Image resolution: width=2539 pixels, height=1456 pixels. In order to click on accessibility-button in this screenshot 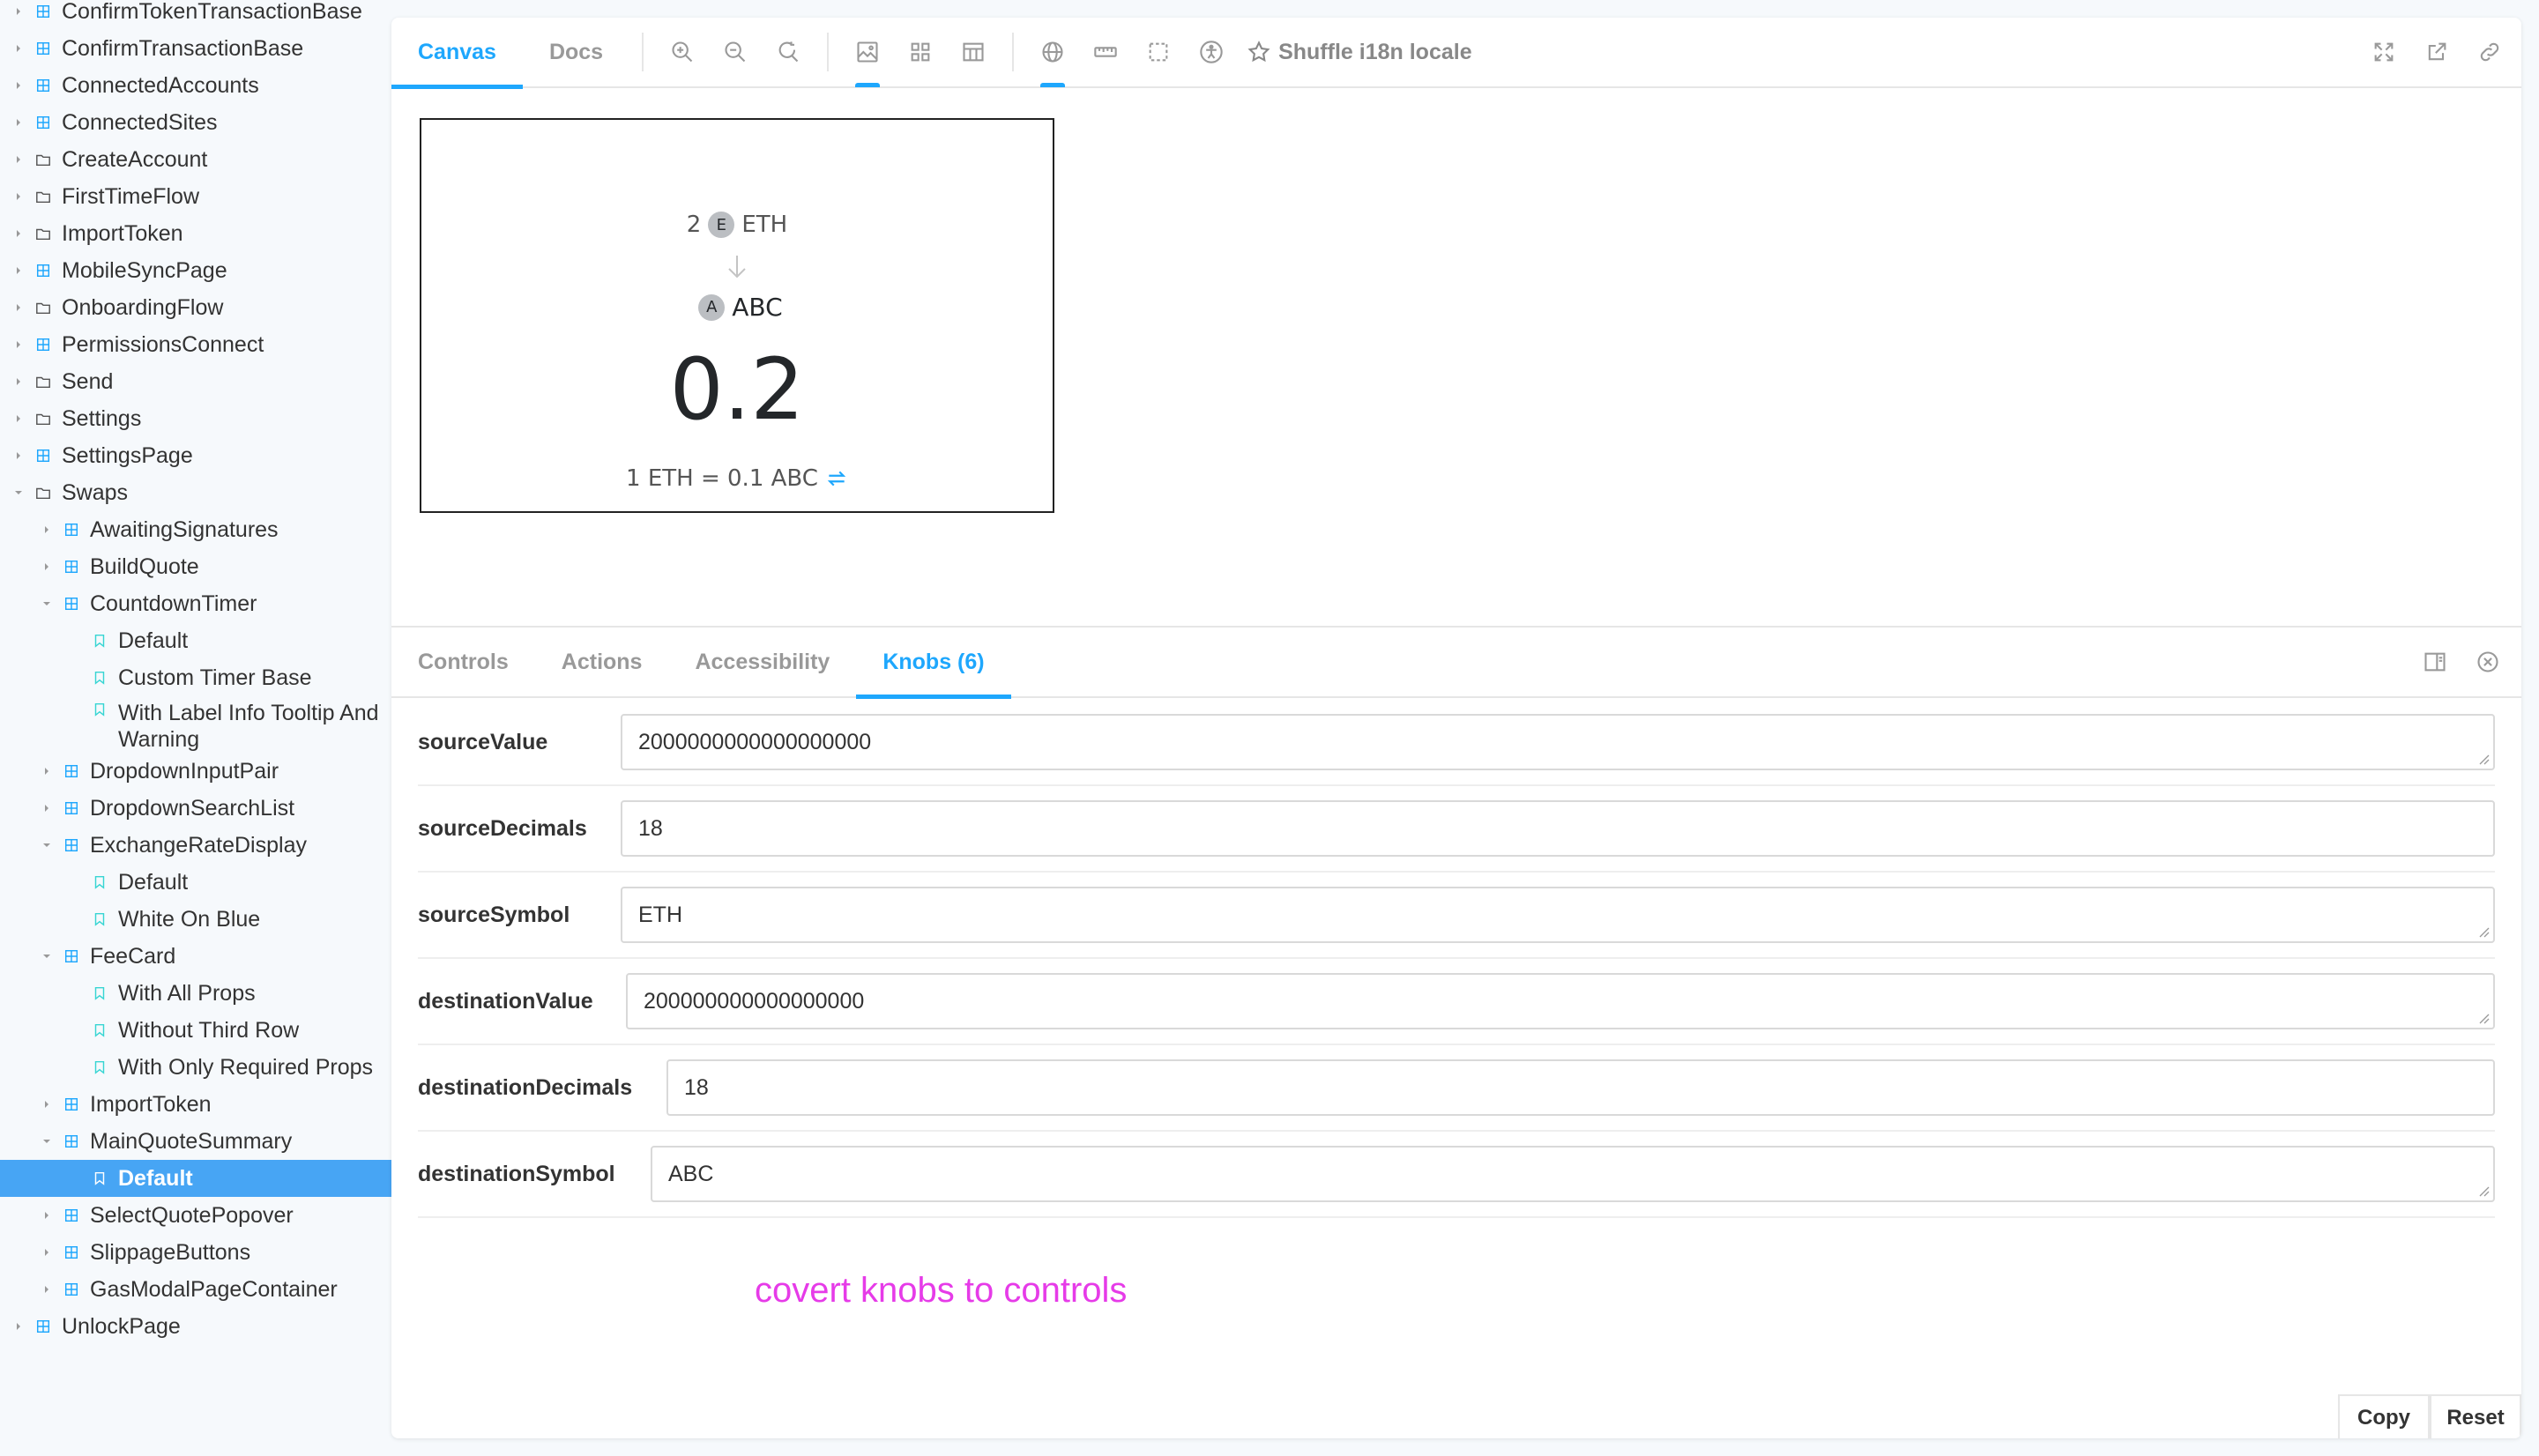, I will do `click(1211, 52)`.